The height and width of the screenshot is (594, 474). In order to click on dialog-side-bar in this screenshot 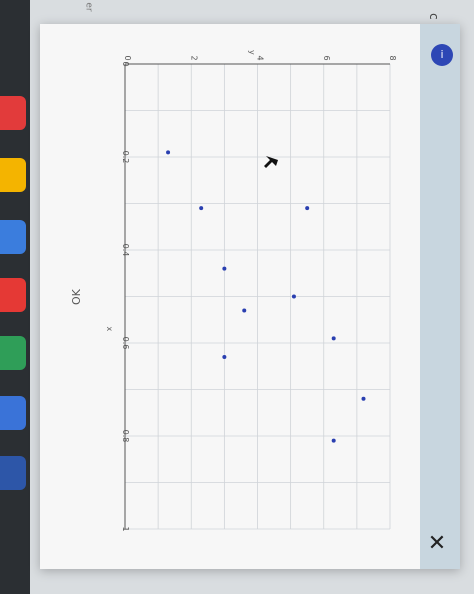, I will do `click(440, 296)`.